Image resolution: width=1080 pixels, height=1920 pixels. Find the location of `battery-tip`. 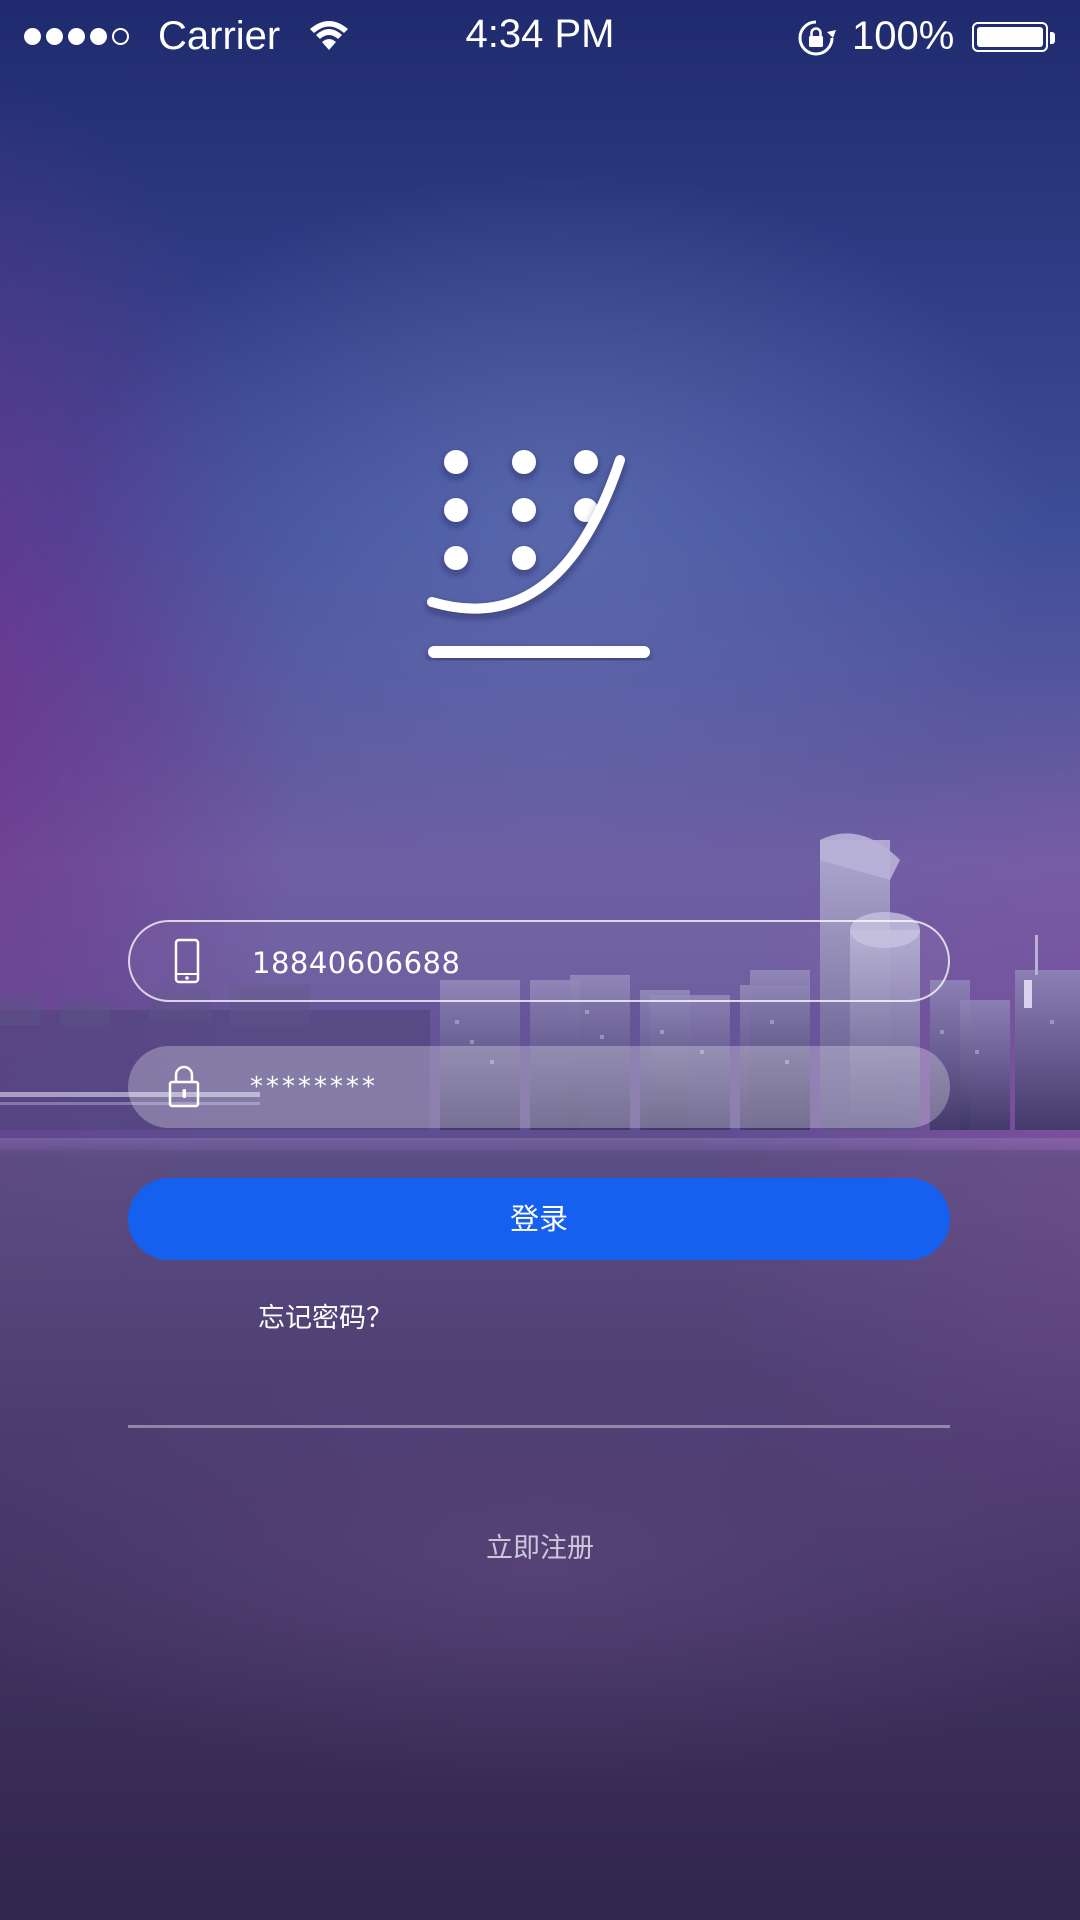

battery-tip is located at coordinates (1052, 38).